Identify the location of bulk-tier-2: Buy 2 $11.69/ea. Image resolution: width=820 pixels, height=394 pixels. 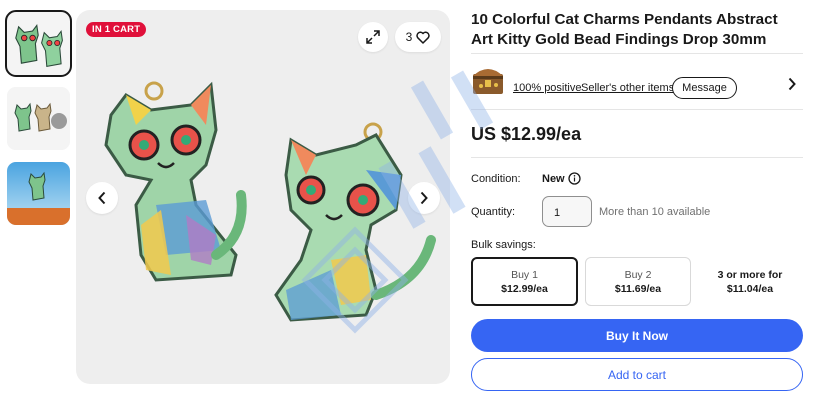
(638, 281).